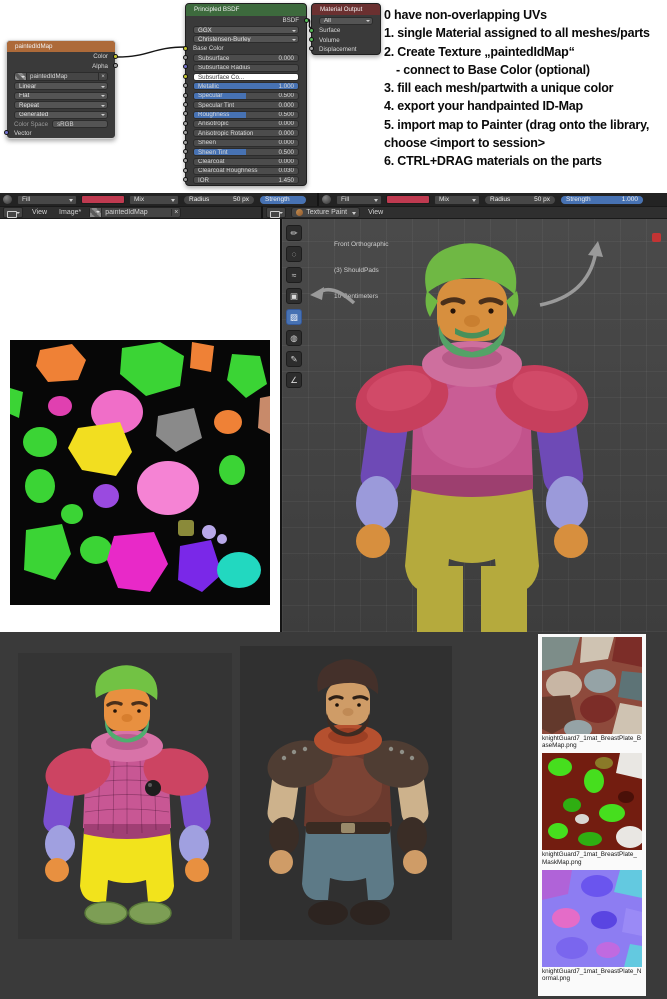 This screenshot has height=999, width=667. I want to click on volume-socket, so click(311, 39).